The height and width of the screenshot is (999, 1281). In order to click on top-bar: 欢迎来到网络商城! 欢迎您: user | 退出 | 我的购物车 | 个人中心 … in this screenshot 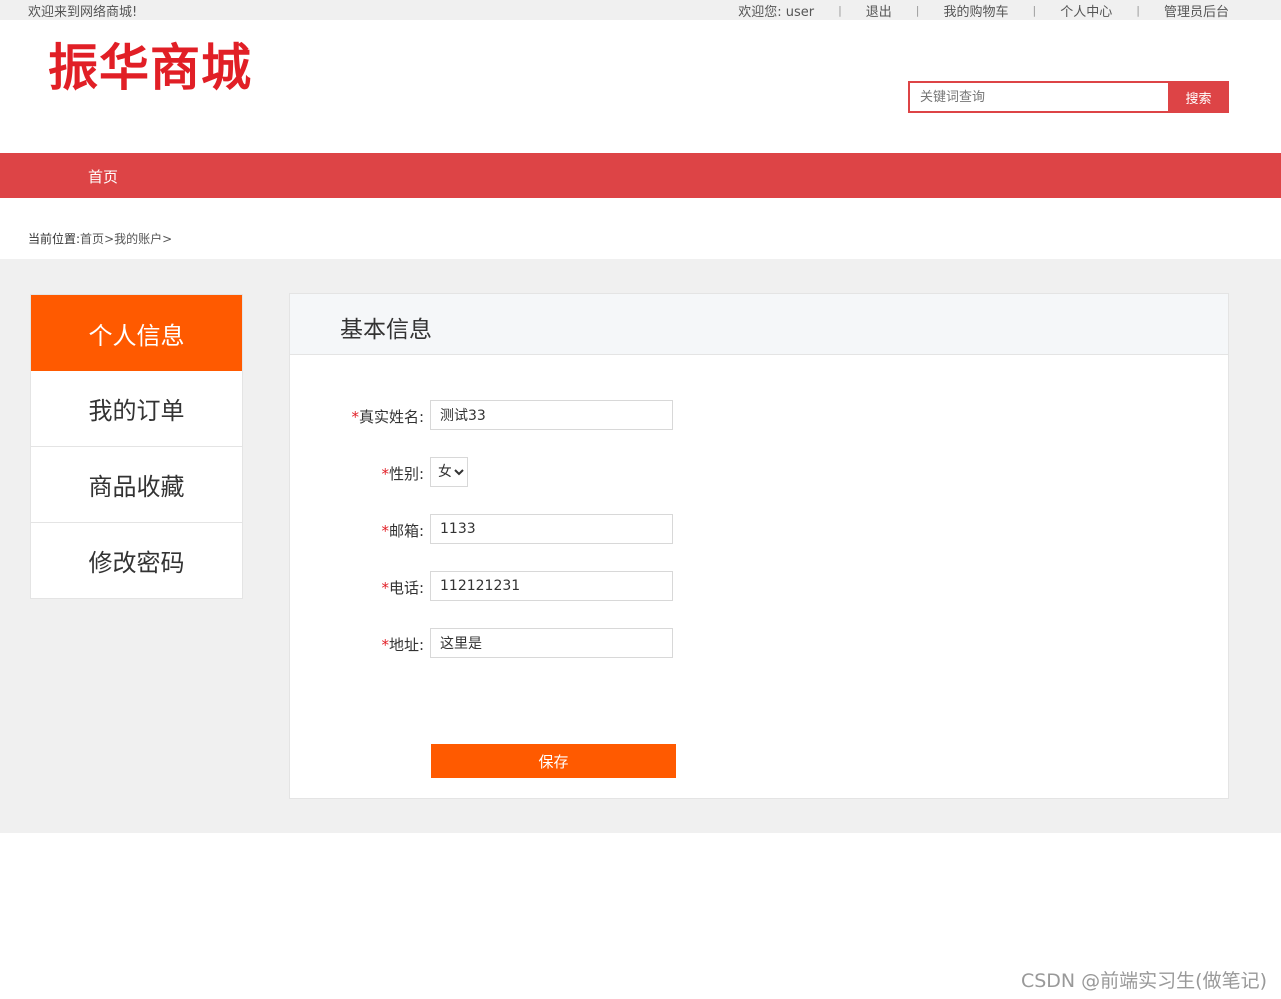, I will do `click(640, 10)`.